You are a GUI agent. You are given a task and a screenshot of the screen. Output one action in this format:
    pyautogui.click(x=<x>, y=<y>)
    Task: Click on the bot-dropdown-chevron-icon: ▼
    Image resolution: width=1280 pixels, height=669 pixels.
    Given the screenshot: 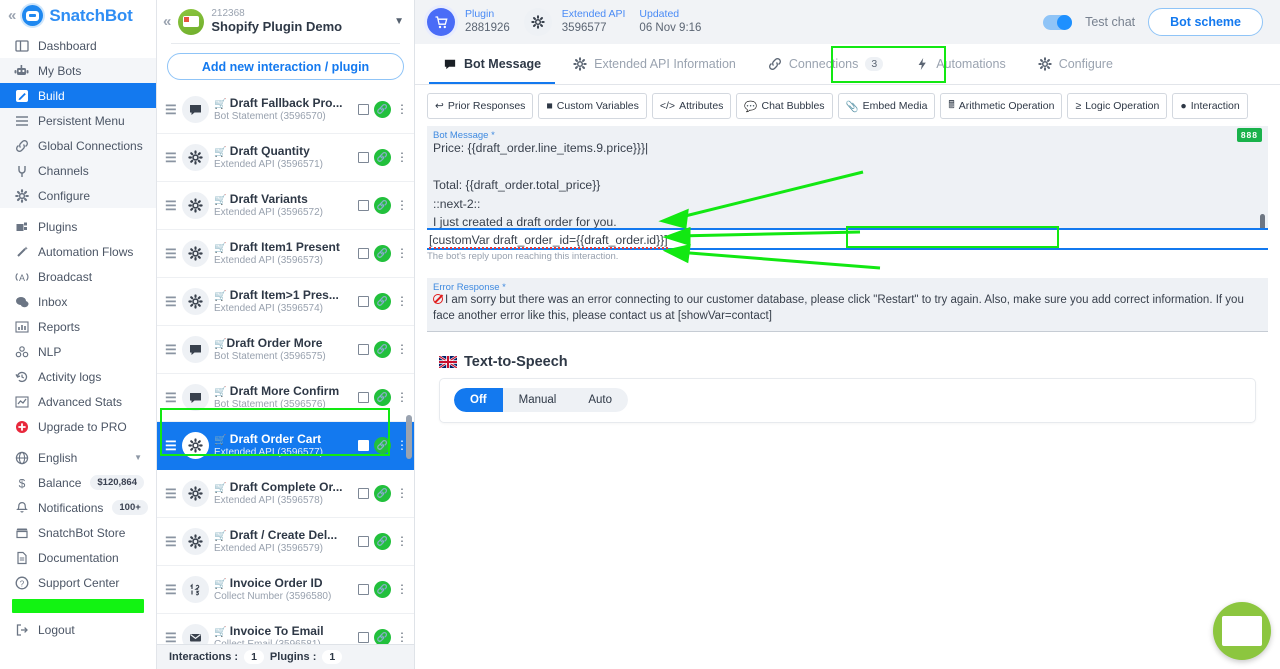 What is the action you would take?
    pyautogui.click(x=399, y=21)
    